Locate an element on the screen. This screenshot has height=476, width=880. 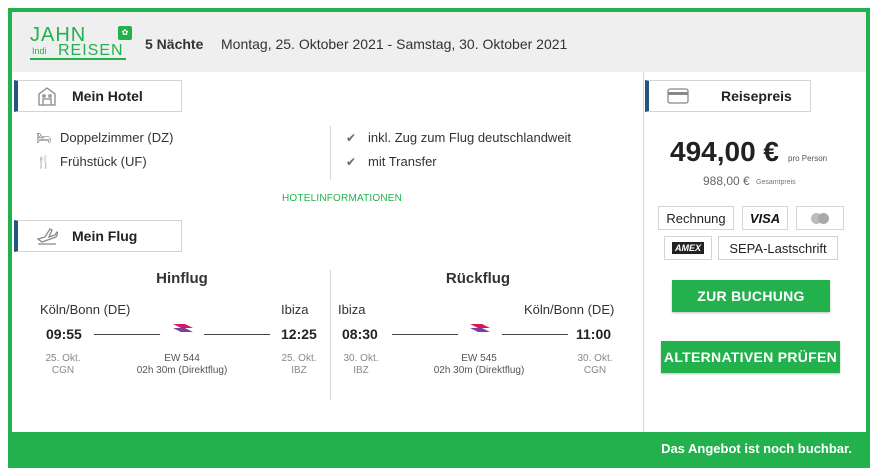
return-dep-time: 08:30 is located at coordinates (360, 334).